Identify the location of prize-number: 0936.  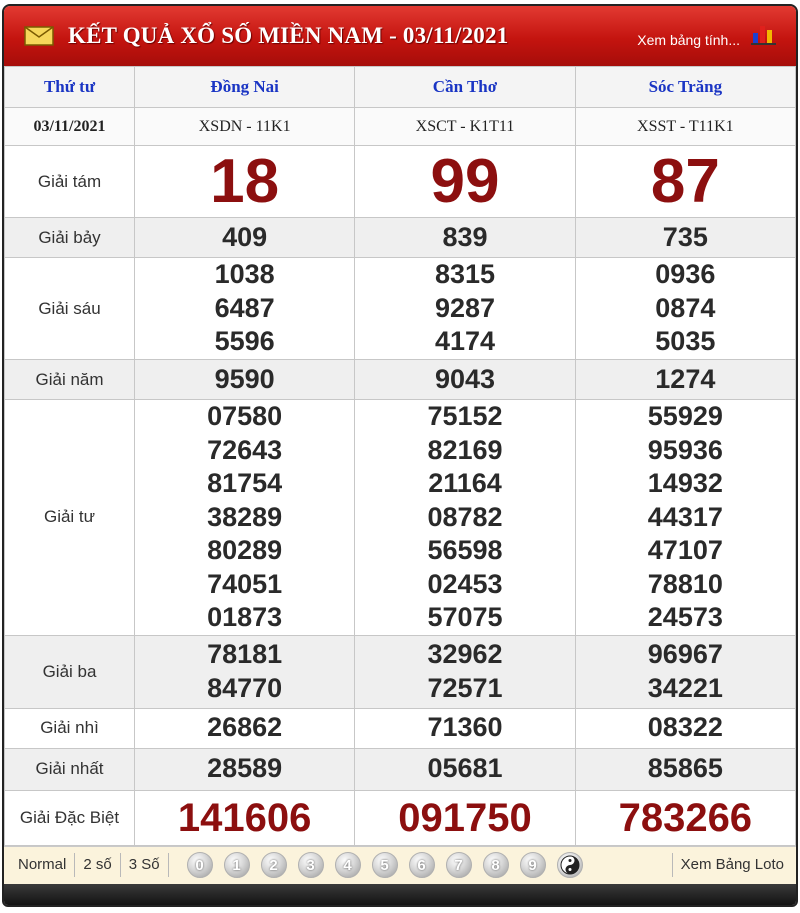
(685, 274).